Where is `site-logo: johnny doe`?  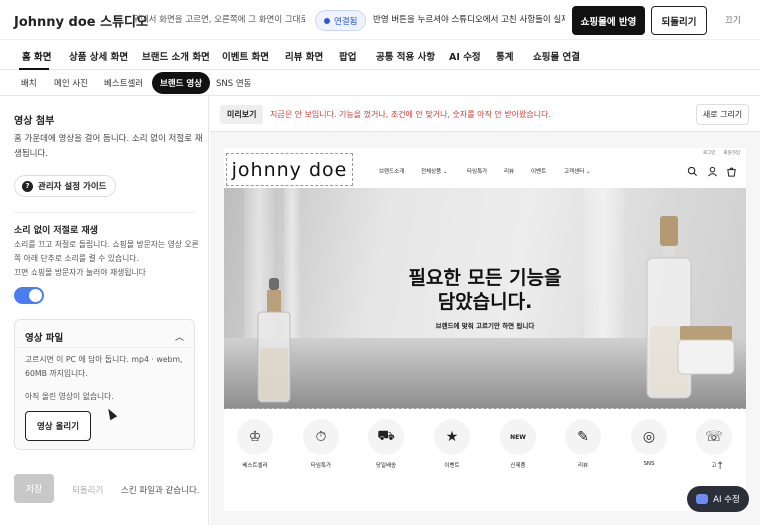
site-logo: johnny doe is located at coordinates (289, 169).